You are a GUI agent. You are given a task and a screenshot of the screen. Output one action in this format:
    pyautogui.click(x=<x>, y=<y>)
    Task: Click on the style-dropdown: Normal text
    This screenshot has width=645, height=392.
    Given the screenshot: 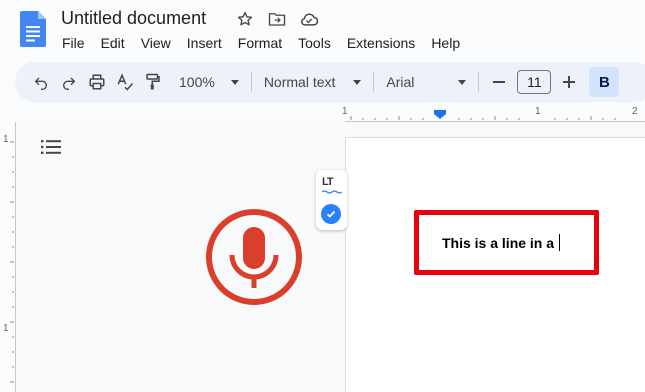 What is the action you would take?
    pyautogui.click(x=313, y=82)
    